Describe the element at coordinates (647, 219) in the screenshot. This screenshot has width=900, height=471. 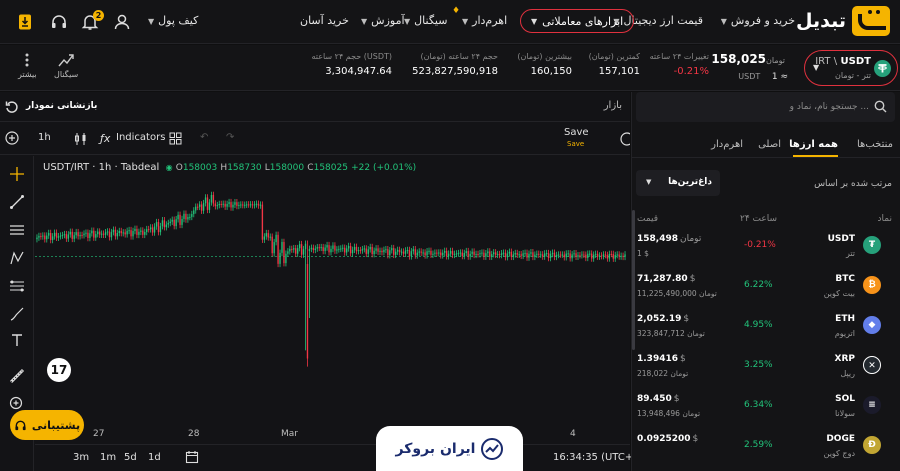
I see `col-header-price: قیمت` at that location.